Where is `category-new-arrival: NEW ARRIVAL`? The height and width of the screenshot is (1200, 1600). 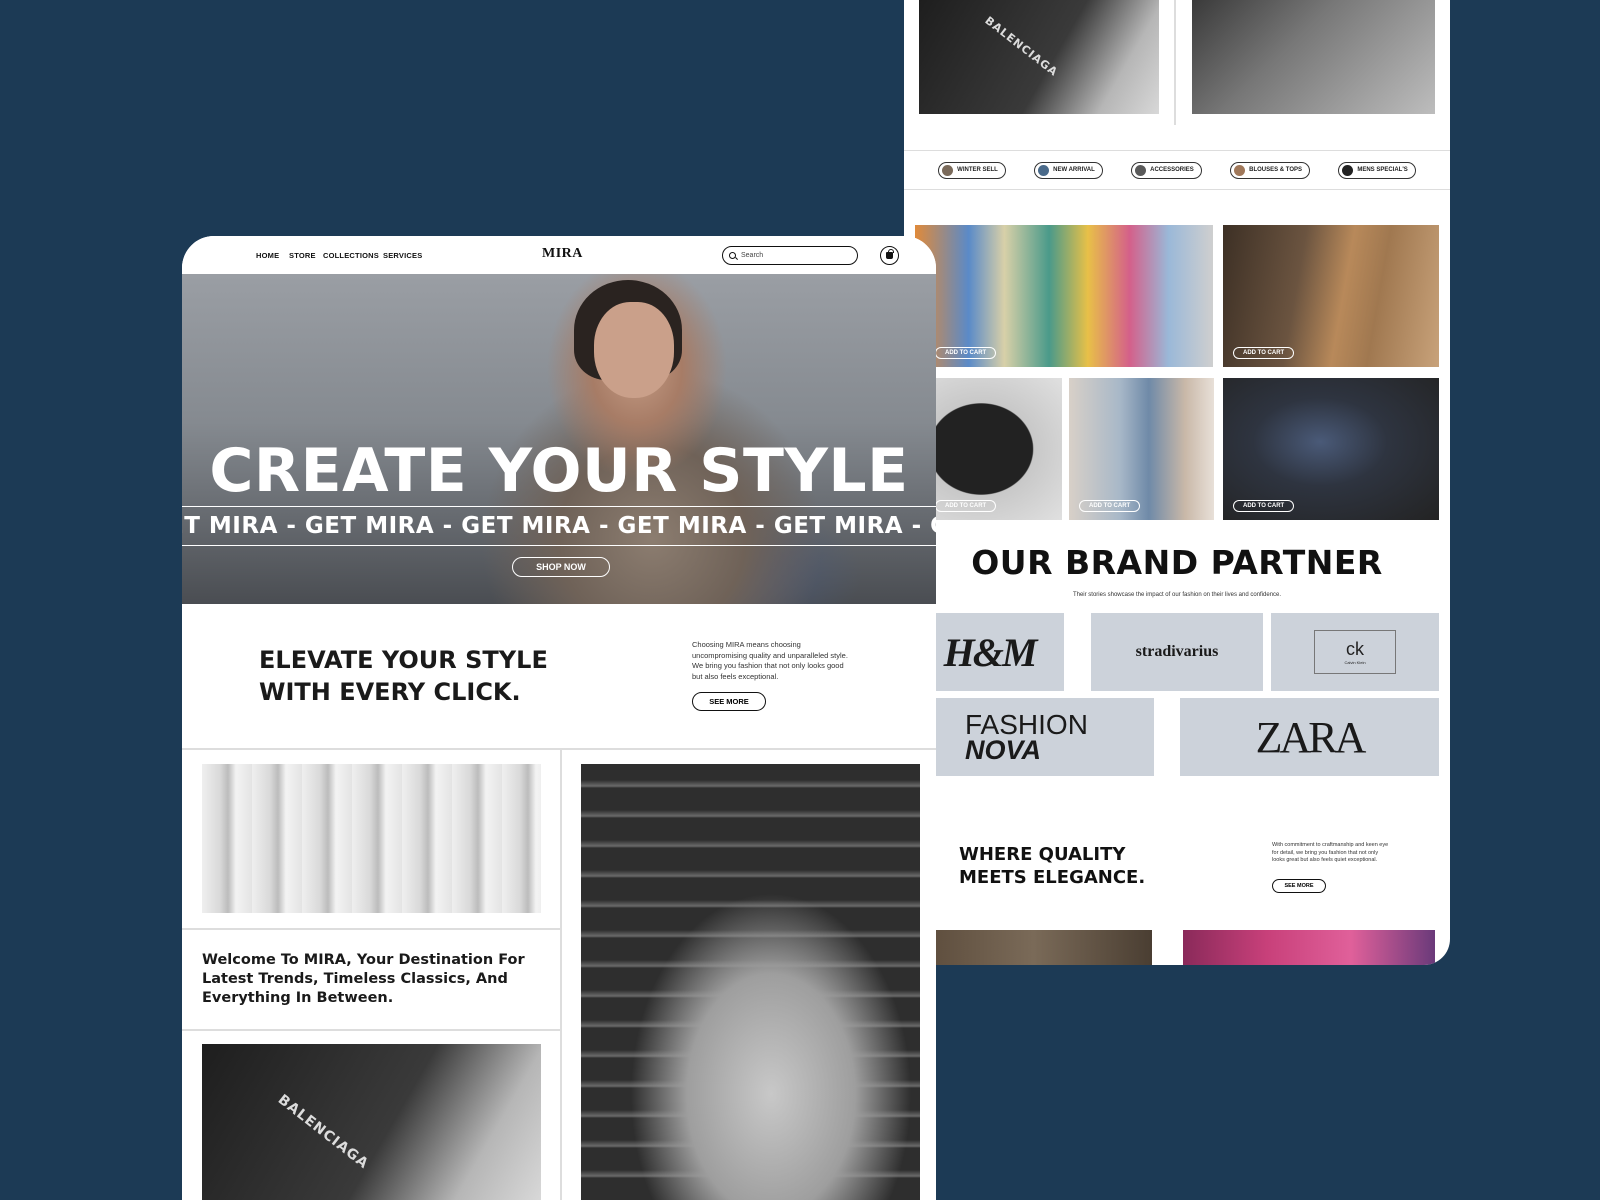
category-new-arrival: NEW ARRIVAL is located at coordinates (1068, 170).